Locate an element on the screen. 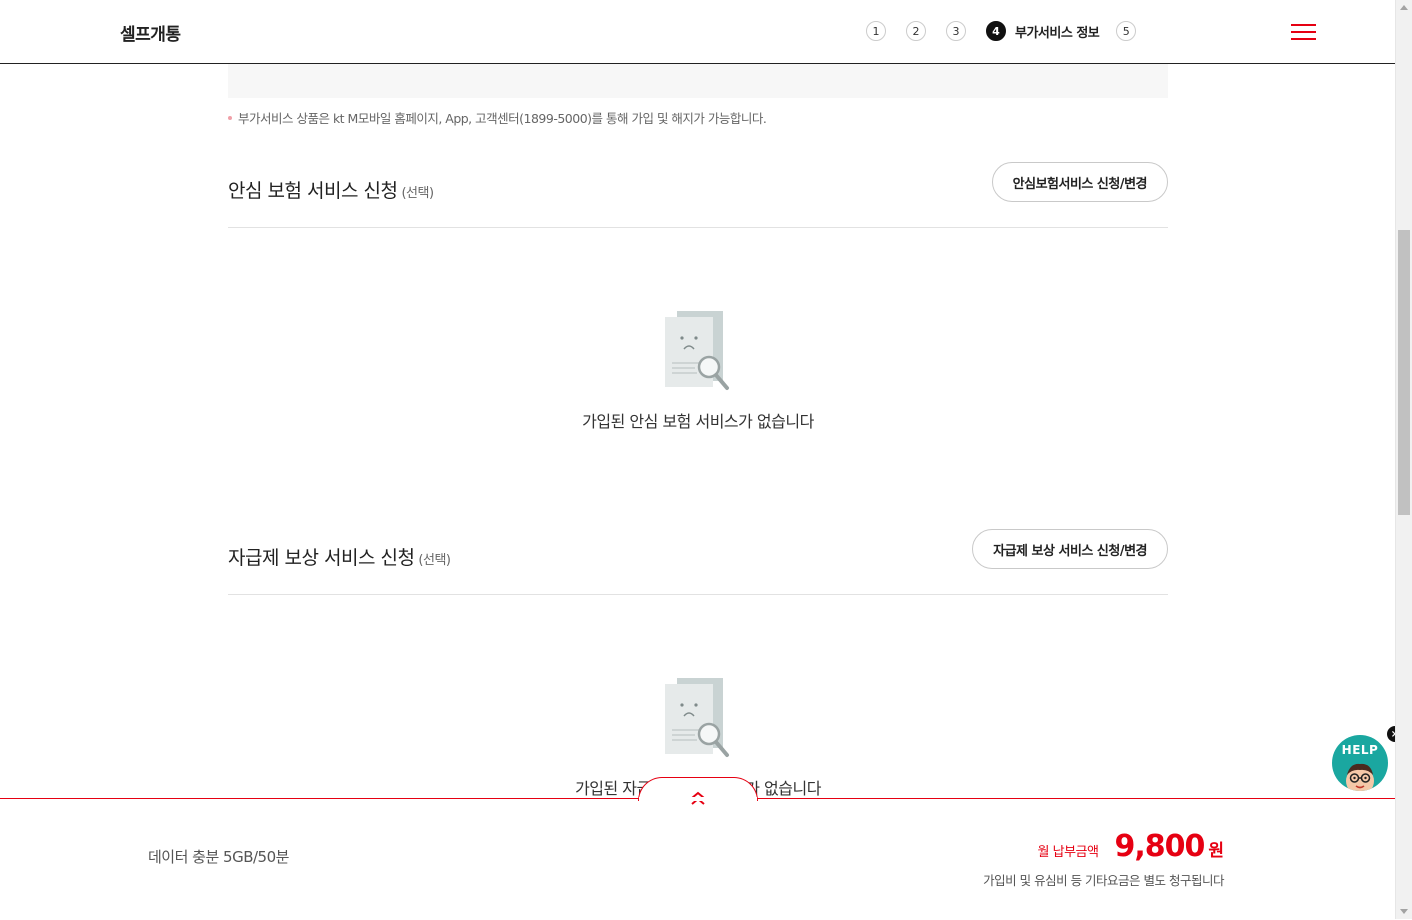 The width and height of the screenshot is (1412, 920). insurance-empty-text: 가입된 안심 보험 서비스가 없습니다 is located at coordinates (698, 421).